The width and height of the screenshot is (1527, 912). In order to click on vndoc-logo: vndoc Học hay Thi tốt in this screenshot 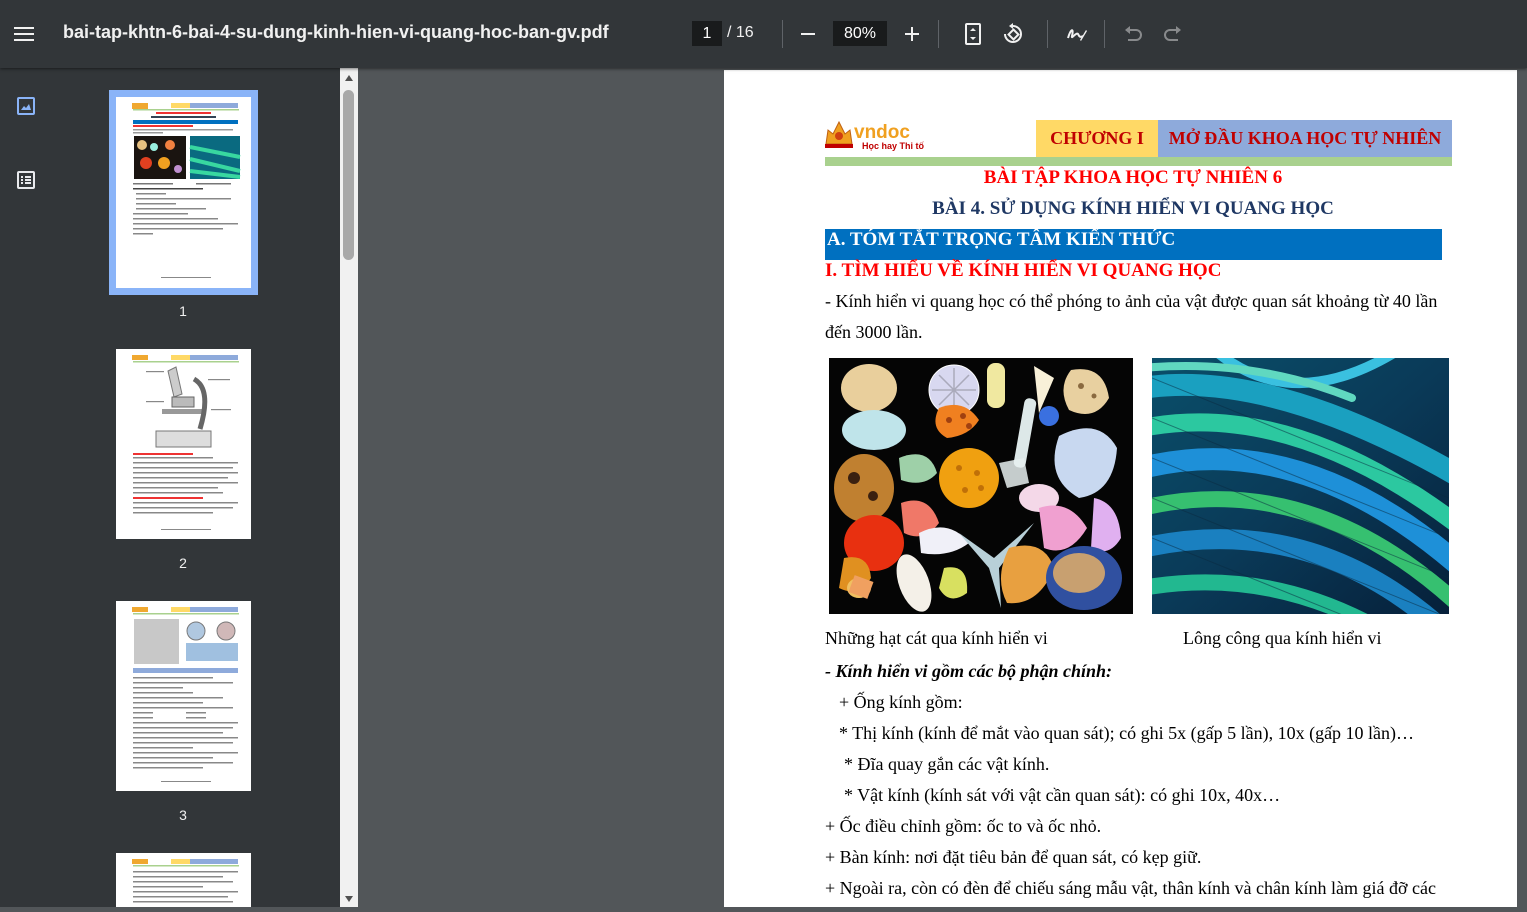, I will do `click(875, 136)`.